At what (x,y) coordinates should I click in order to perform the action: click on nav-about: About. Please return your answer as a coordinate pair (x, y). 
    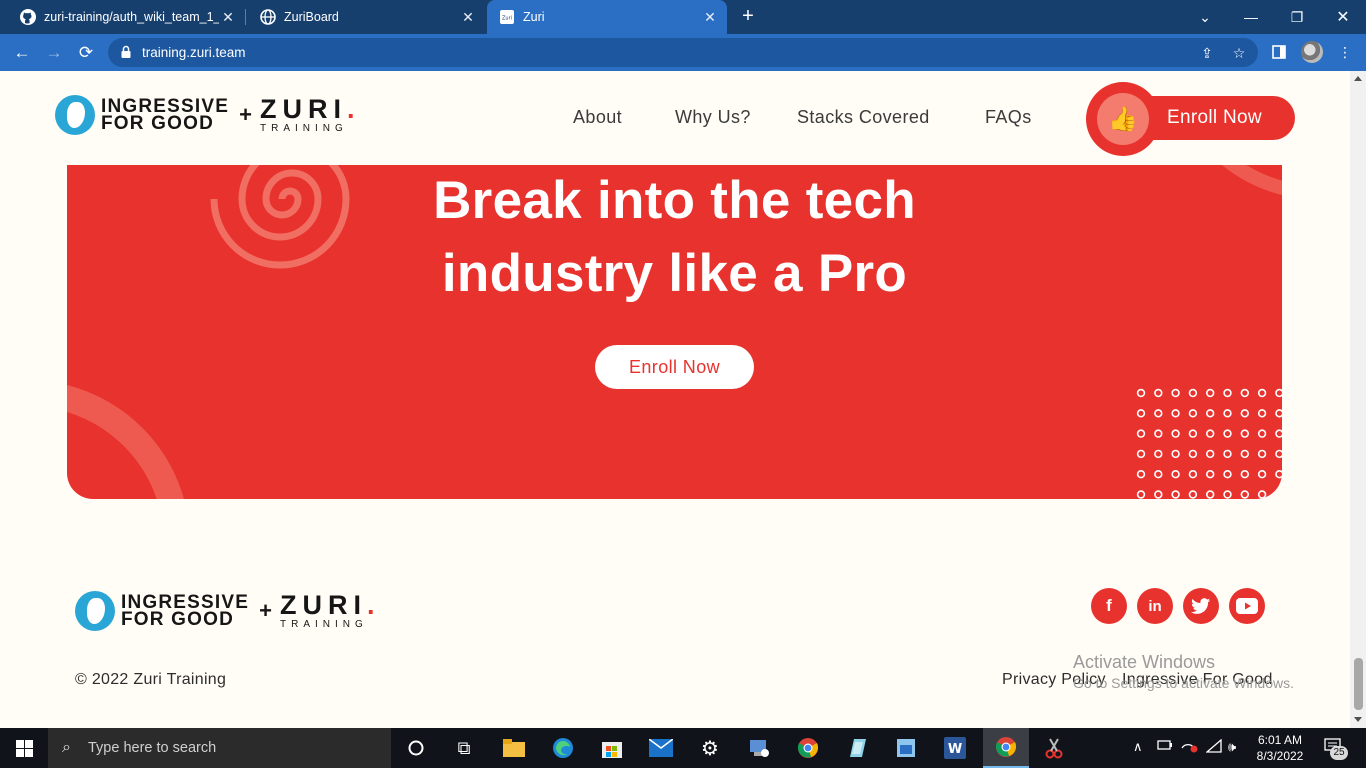
    Looking at the image, I should click on (597, 117).